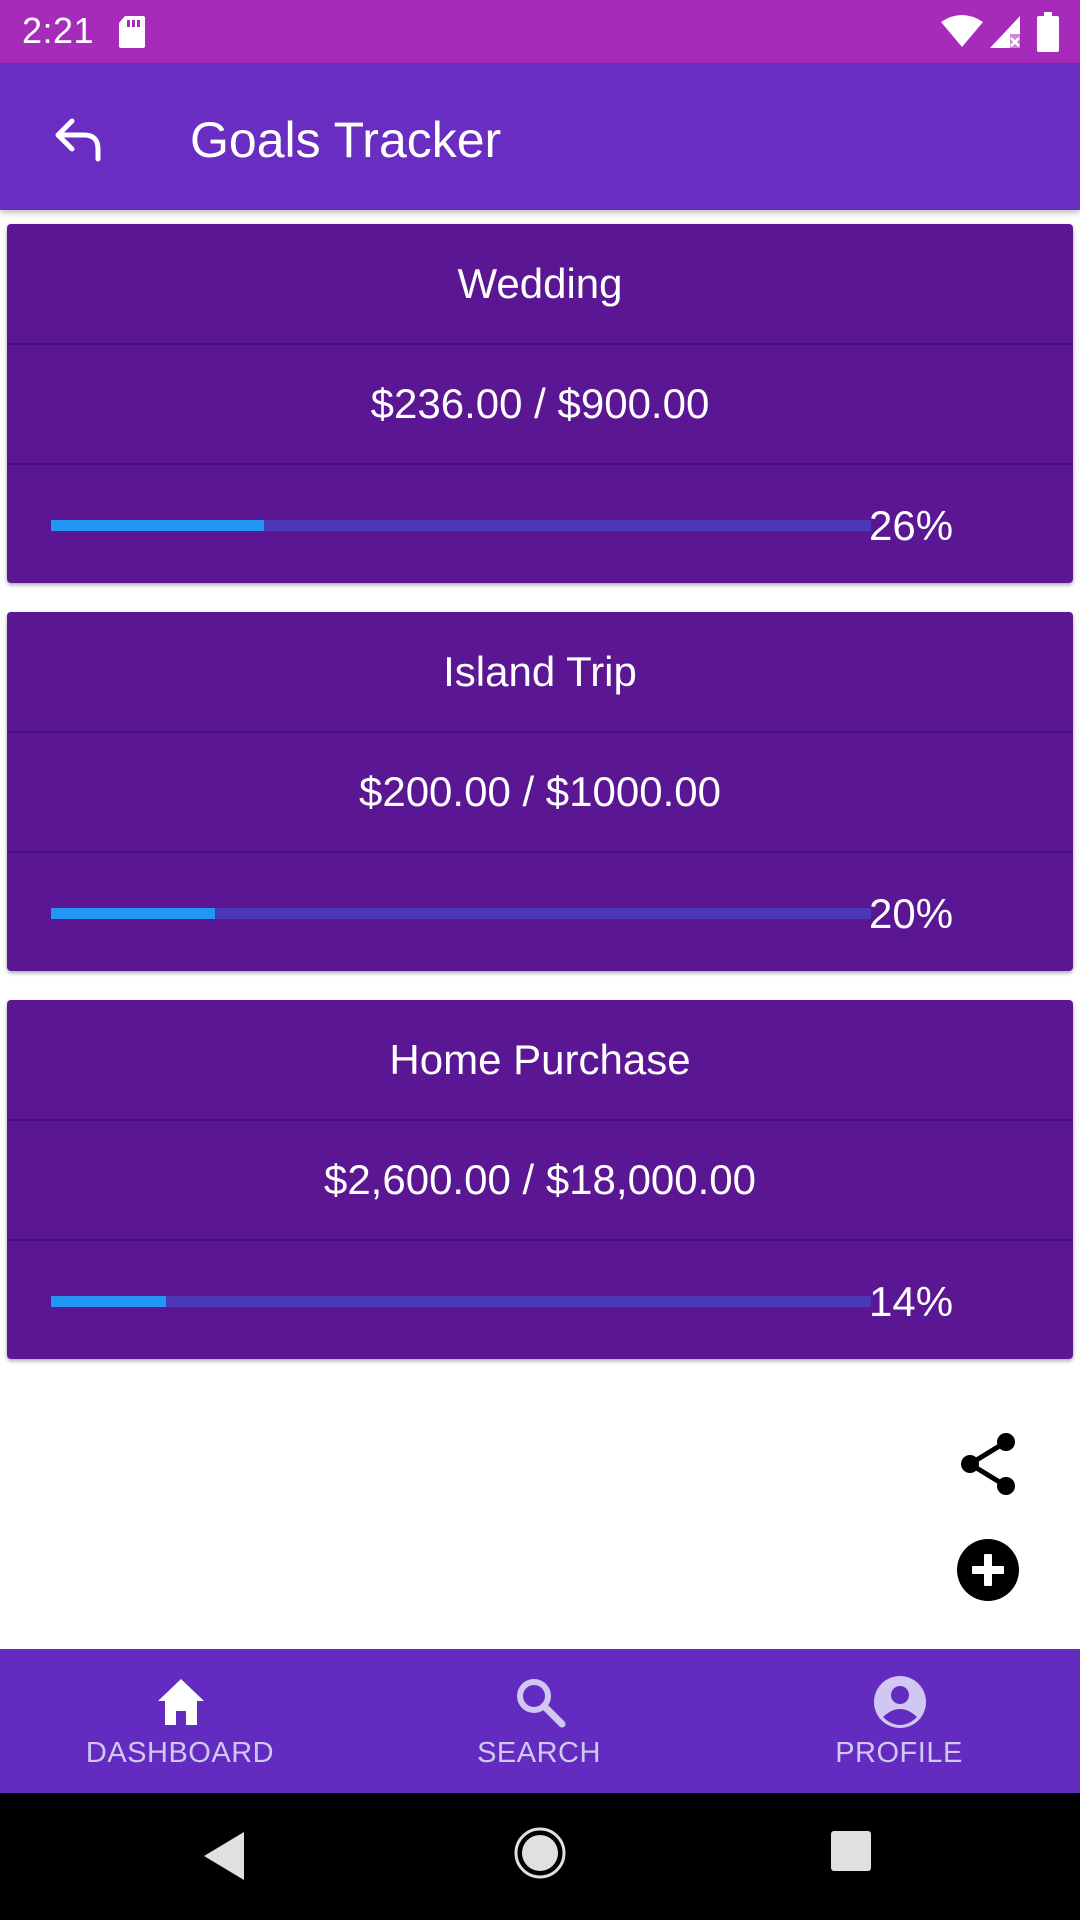  I want to click on app-bar: Goals Tracker, so click(540, 136).